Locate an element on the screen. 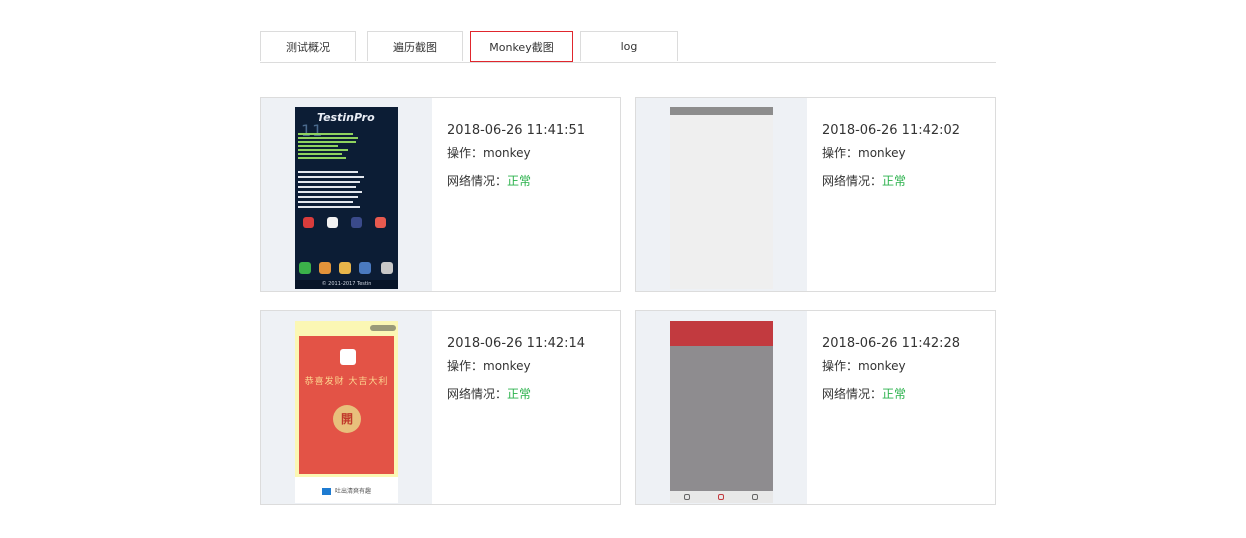 The width and height of the screenshot is (1246, 538). tab-traversal-screenshots: 遍历截图 is located at coordinates (415, 46).